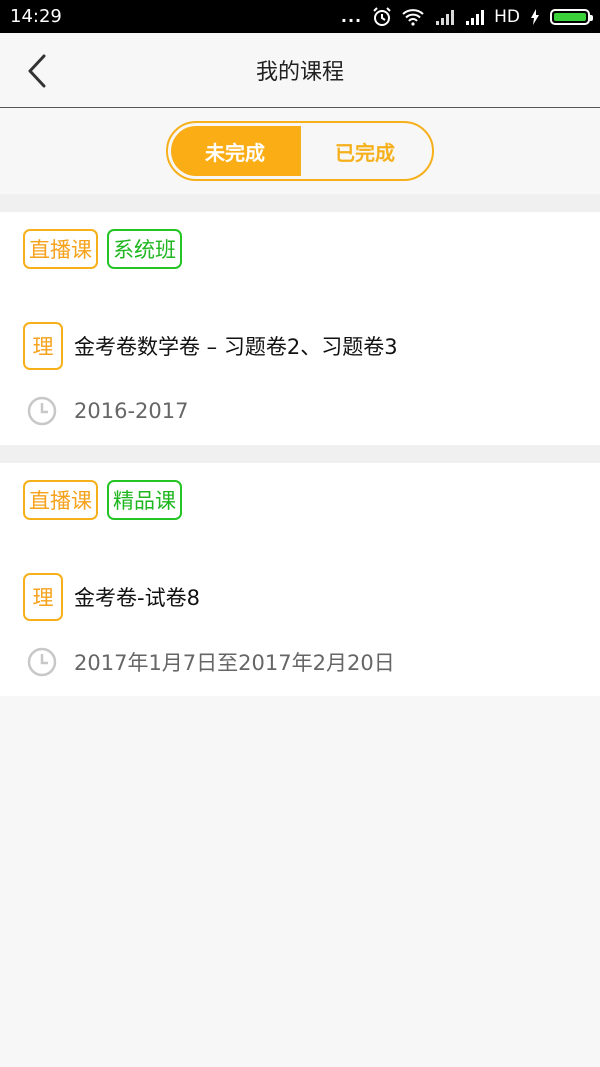 This screenshot has width=600, height=1067. What do you see at coordinates (311, 249) in the screenshot?
I see `course-badges: 直播课 系统班` at bounding box center [311, 249].